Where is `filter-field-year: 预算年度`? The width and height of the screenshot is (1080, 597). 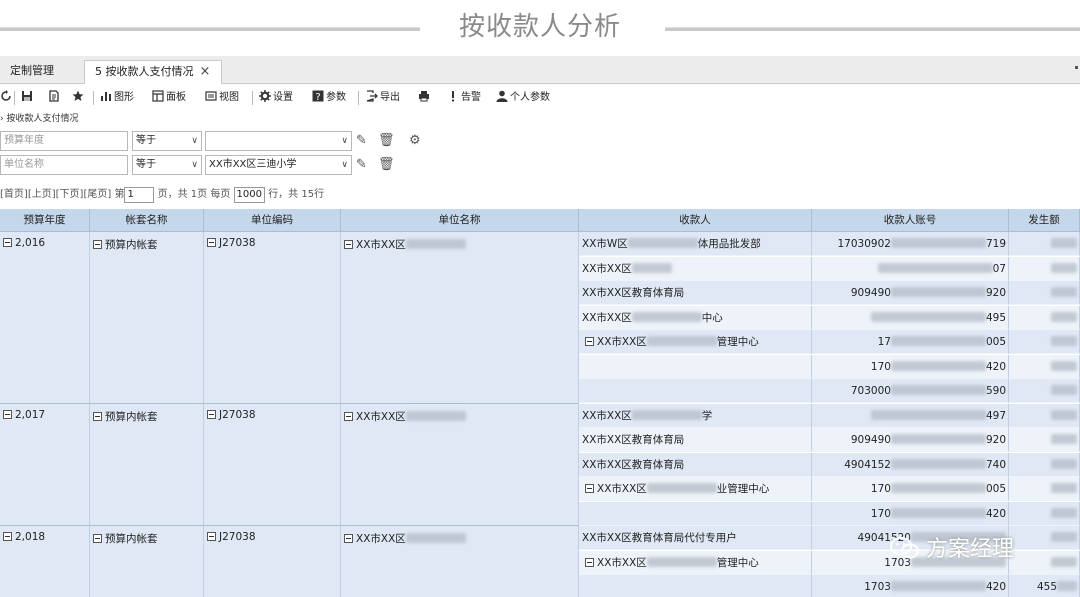 filter-field-year: 预算年度 is located at coordinates (64, 141).